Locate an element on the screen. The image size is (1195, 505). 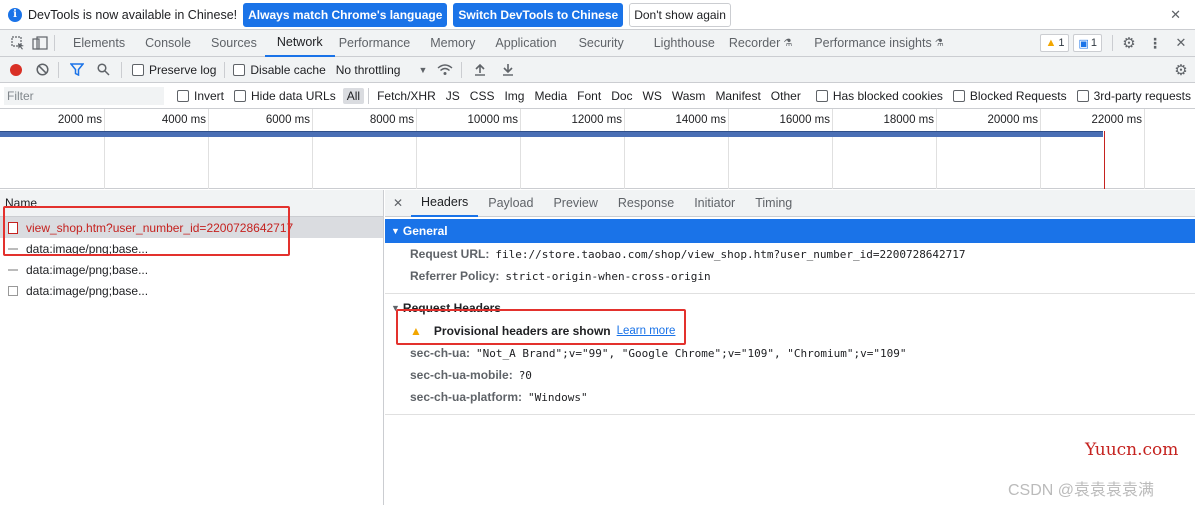
disable-cache-checkbox: Disable cache is located at coordinates (279, 70).